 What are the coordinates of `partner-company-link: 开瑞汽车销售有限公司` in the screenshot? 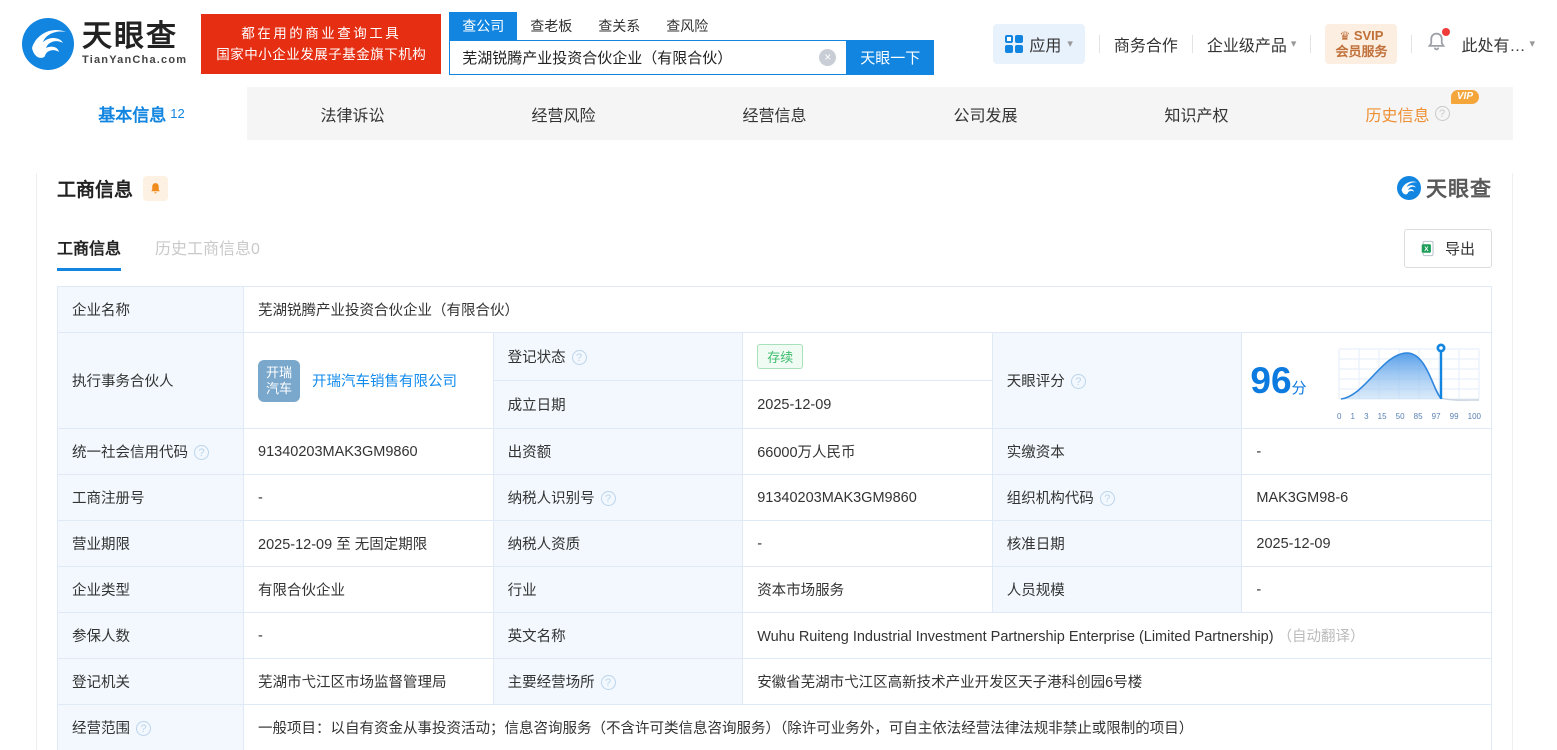 It's located at (384, 380).